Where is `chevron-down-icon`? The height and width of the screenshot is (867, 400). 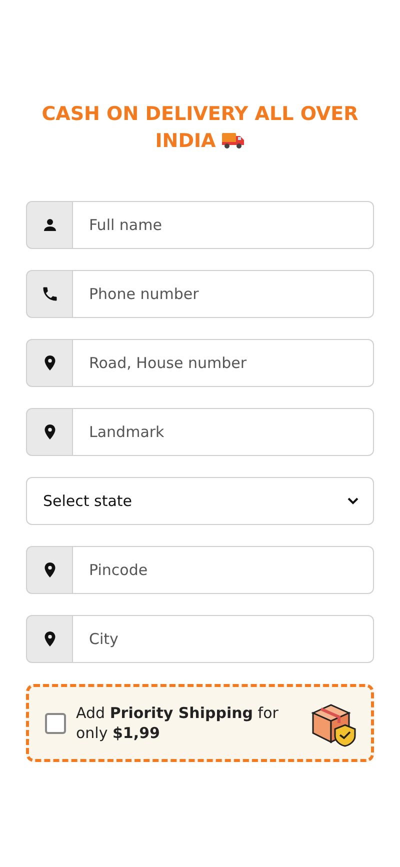
chevron-down-icon is located at coordinates (353, 501).